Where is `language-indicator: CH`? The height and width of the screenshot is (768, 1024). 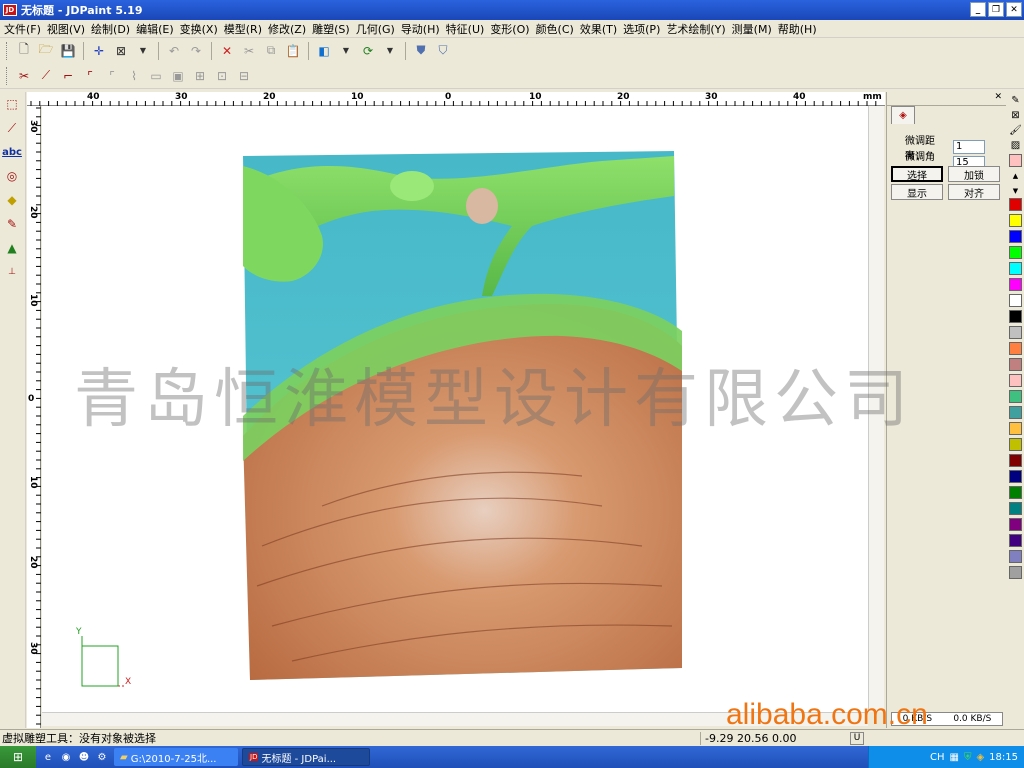 language-indicator: CH is located at coordinates (937, 757).